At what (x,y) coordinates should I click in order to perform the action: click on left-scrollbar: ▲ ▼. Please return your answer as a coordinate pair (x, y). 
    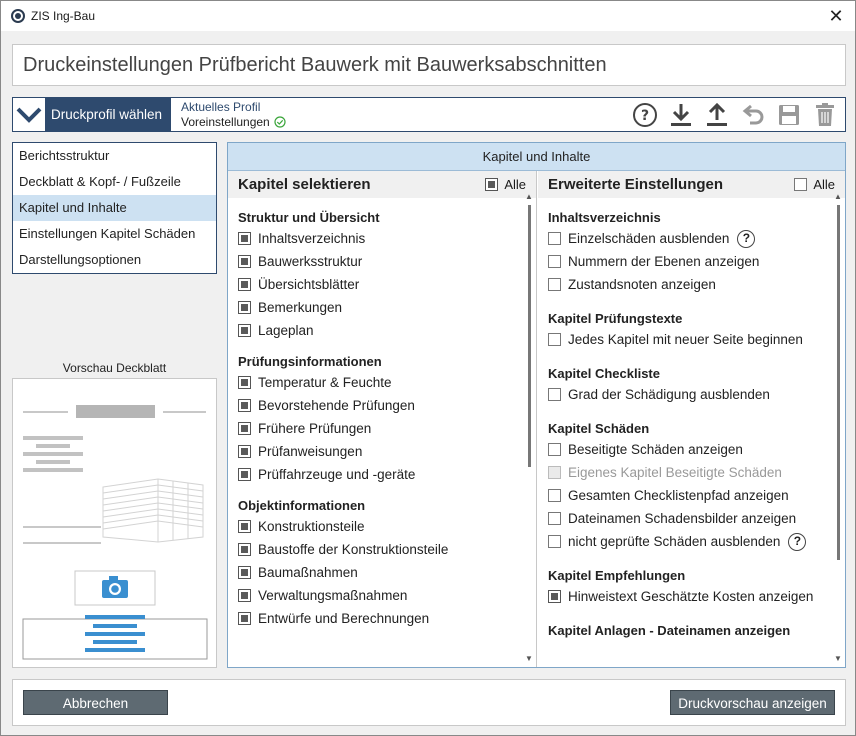
    Looking at the image, I should click on (529, 428).